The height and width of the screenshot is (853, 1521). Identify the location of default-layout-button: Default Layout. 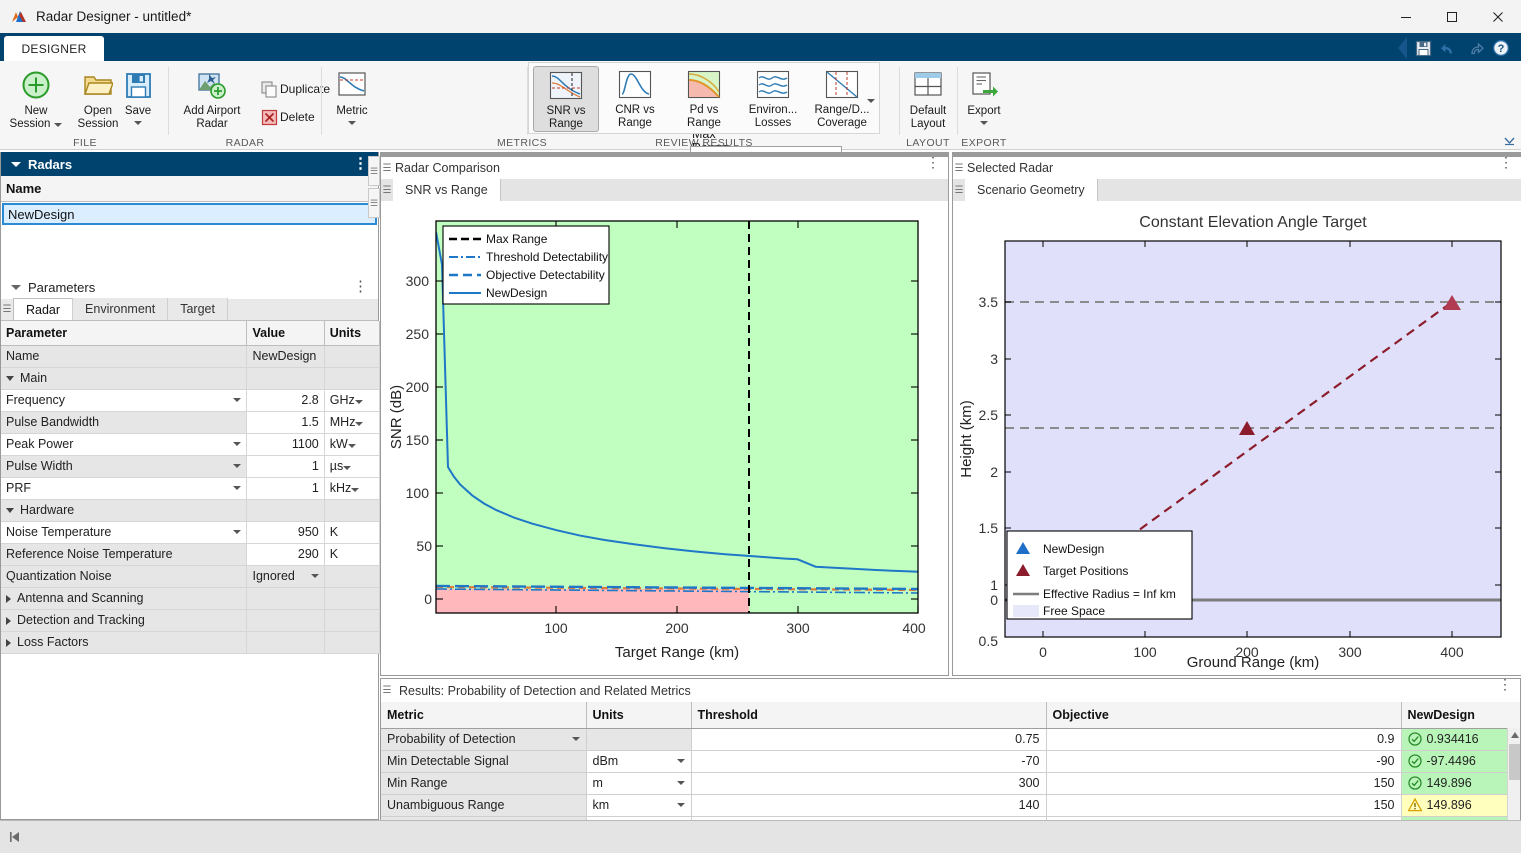
(928, 101).